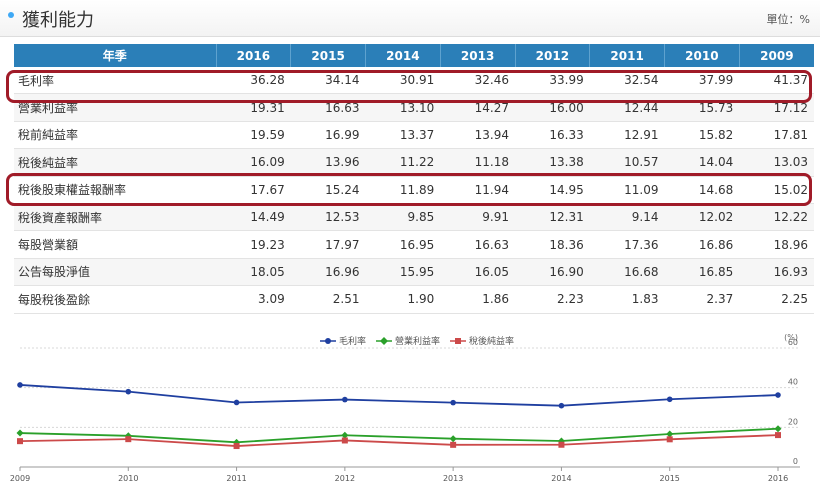 This screenshot has height=490, width=820. What do you see at coordinates (702, 162) in the screenshot?
I see `table-cell: 14.04` at bounding box center [702, 162].